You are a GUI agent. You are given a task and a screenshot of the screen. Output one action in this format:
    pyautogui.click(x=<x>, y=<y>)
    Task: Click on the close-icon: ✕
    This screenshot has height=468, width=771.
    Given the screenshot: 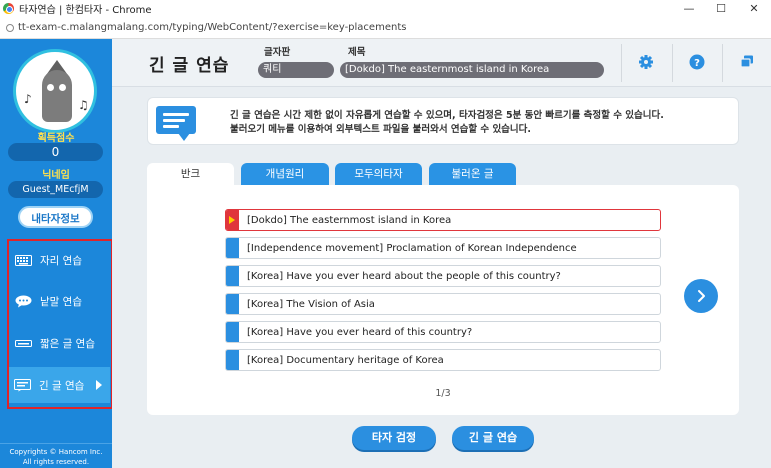 What is the action you would take?
    pyautogui.click(x=754, y=8)
    